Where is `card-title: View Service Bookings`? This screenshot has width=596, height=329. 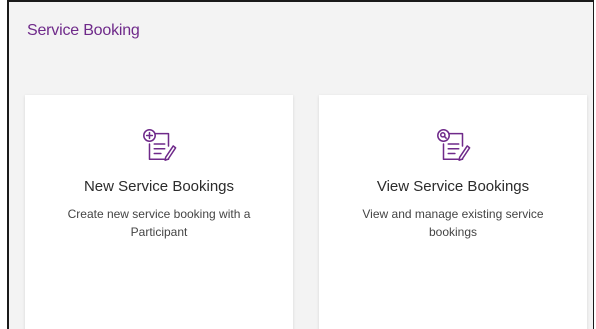 card-title: View Service Bookings is located at coordinates (453, 186).